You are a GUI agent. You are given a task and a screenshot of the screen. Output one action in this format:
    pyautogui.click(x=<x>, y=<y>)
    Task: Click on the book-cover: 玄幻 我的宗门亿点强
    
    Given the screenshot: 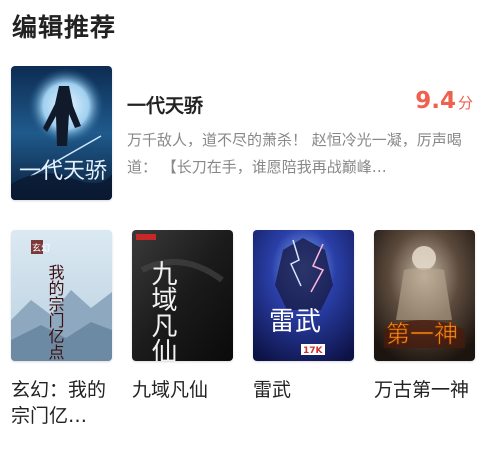 What is the action you would take?
    pyautogui.click(x=61, y=295)
    